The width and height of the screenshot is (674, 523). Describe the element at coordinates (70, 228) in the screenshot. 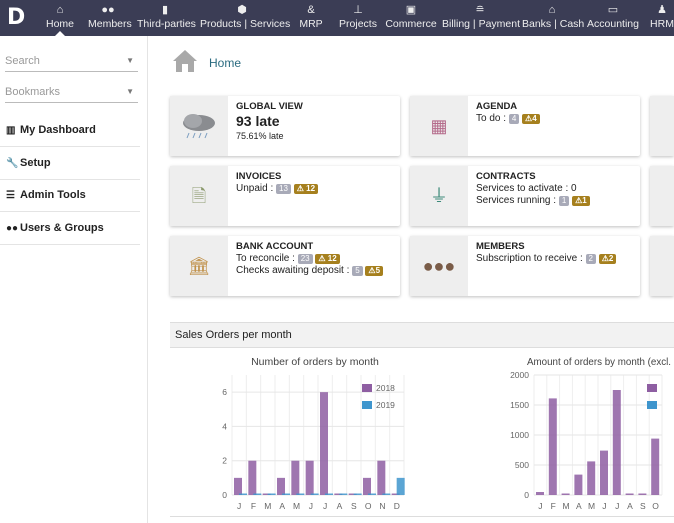

I see `sidebar-item-users-groups: ●● Users & Groups` at that location.